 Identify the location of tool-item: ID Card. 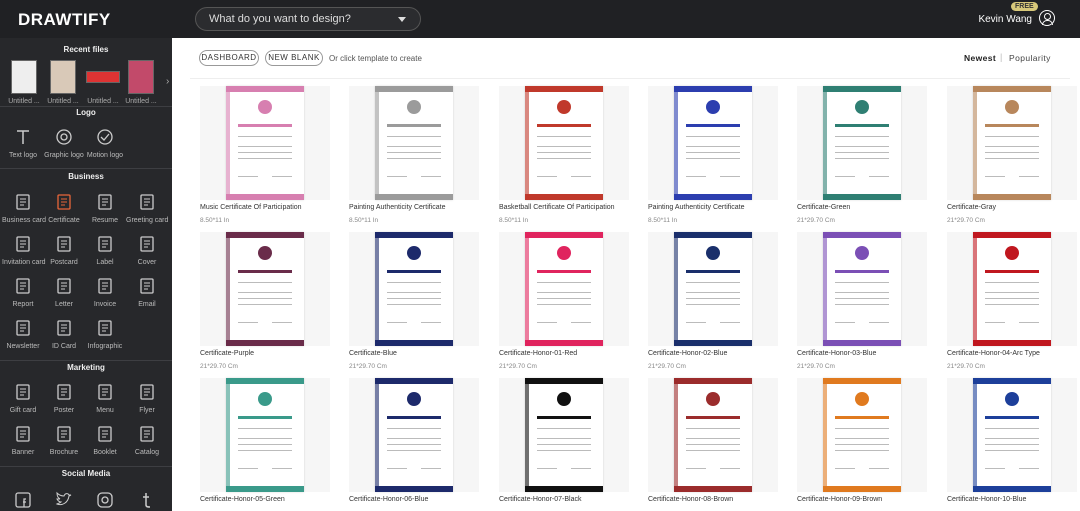
(64, 334).